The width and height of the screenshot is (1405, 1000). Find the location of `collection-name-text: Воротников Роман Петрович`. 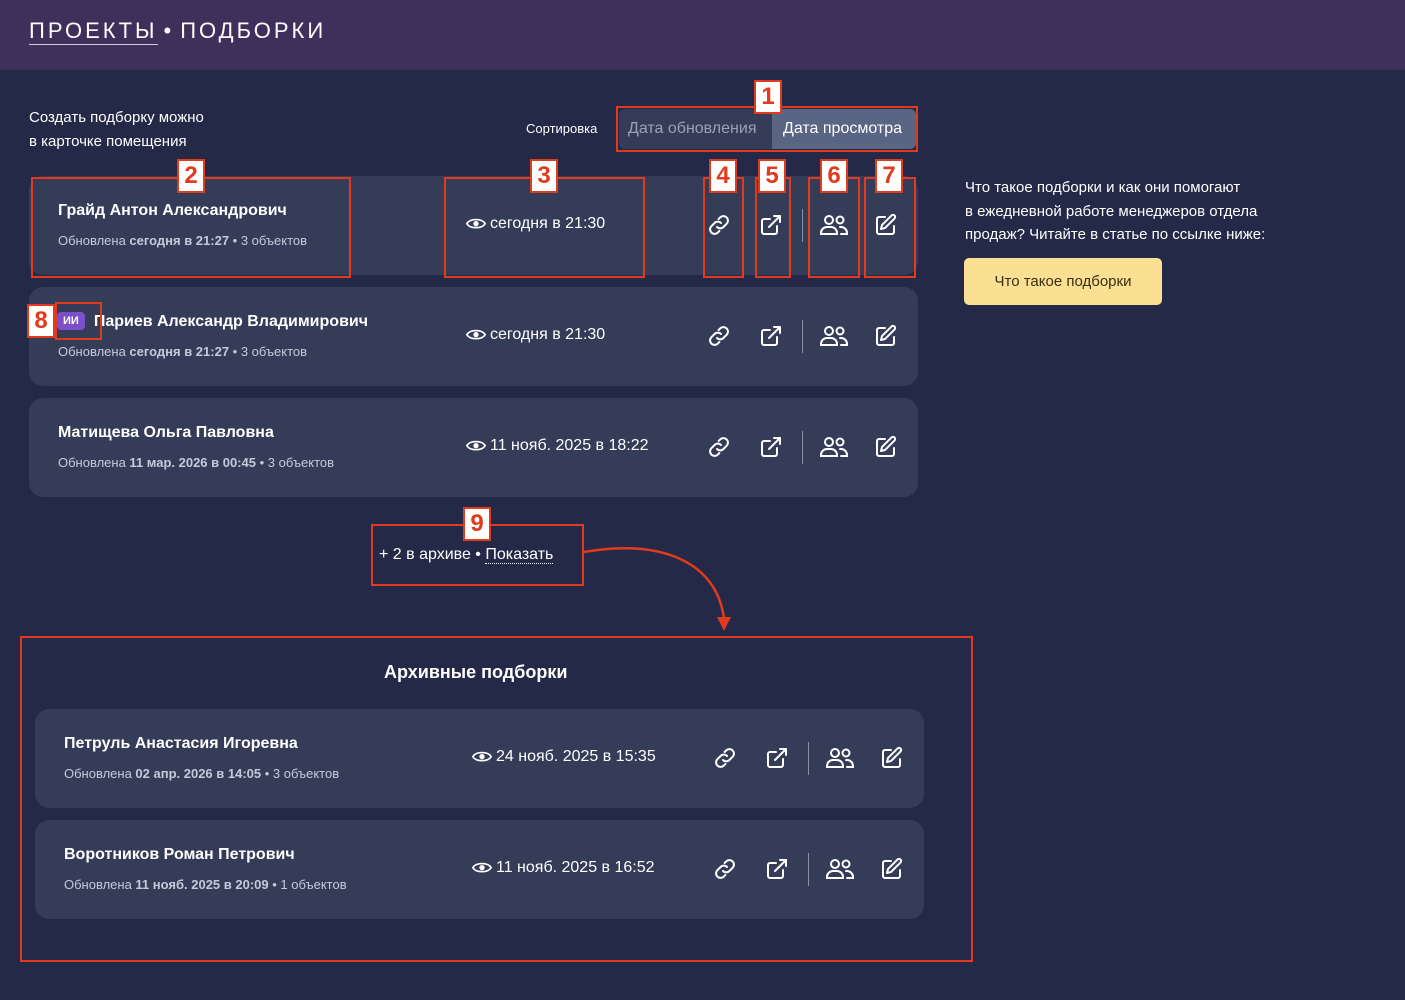

collection-name-text: Воротников Роман Петрович is located at coordinates (179, 854).